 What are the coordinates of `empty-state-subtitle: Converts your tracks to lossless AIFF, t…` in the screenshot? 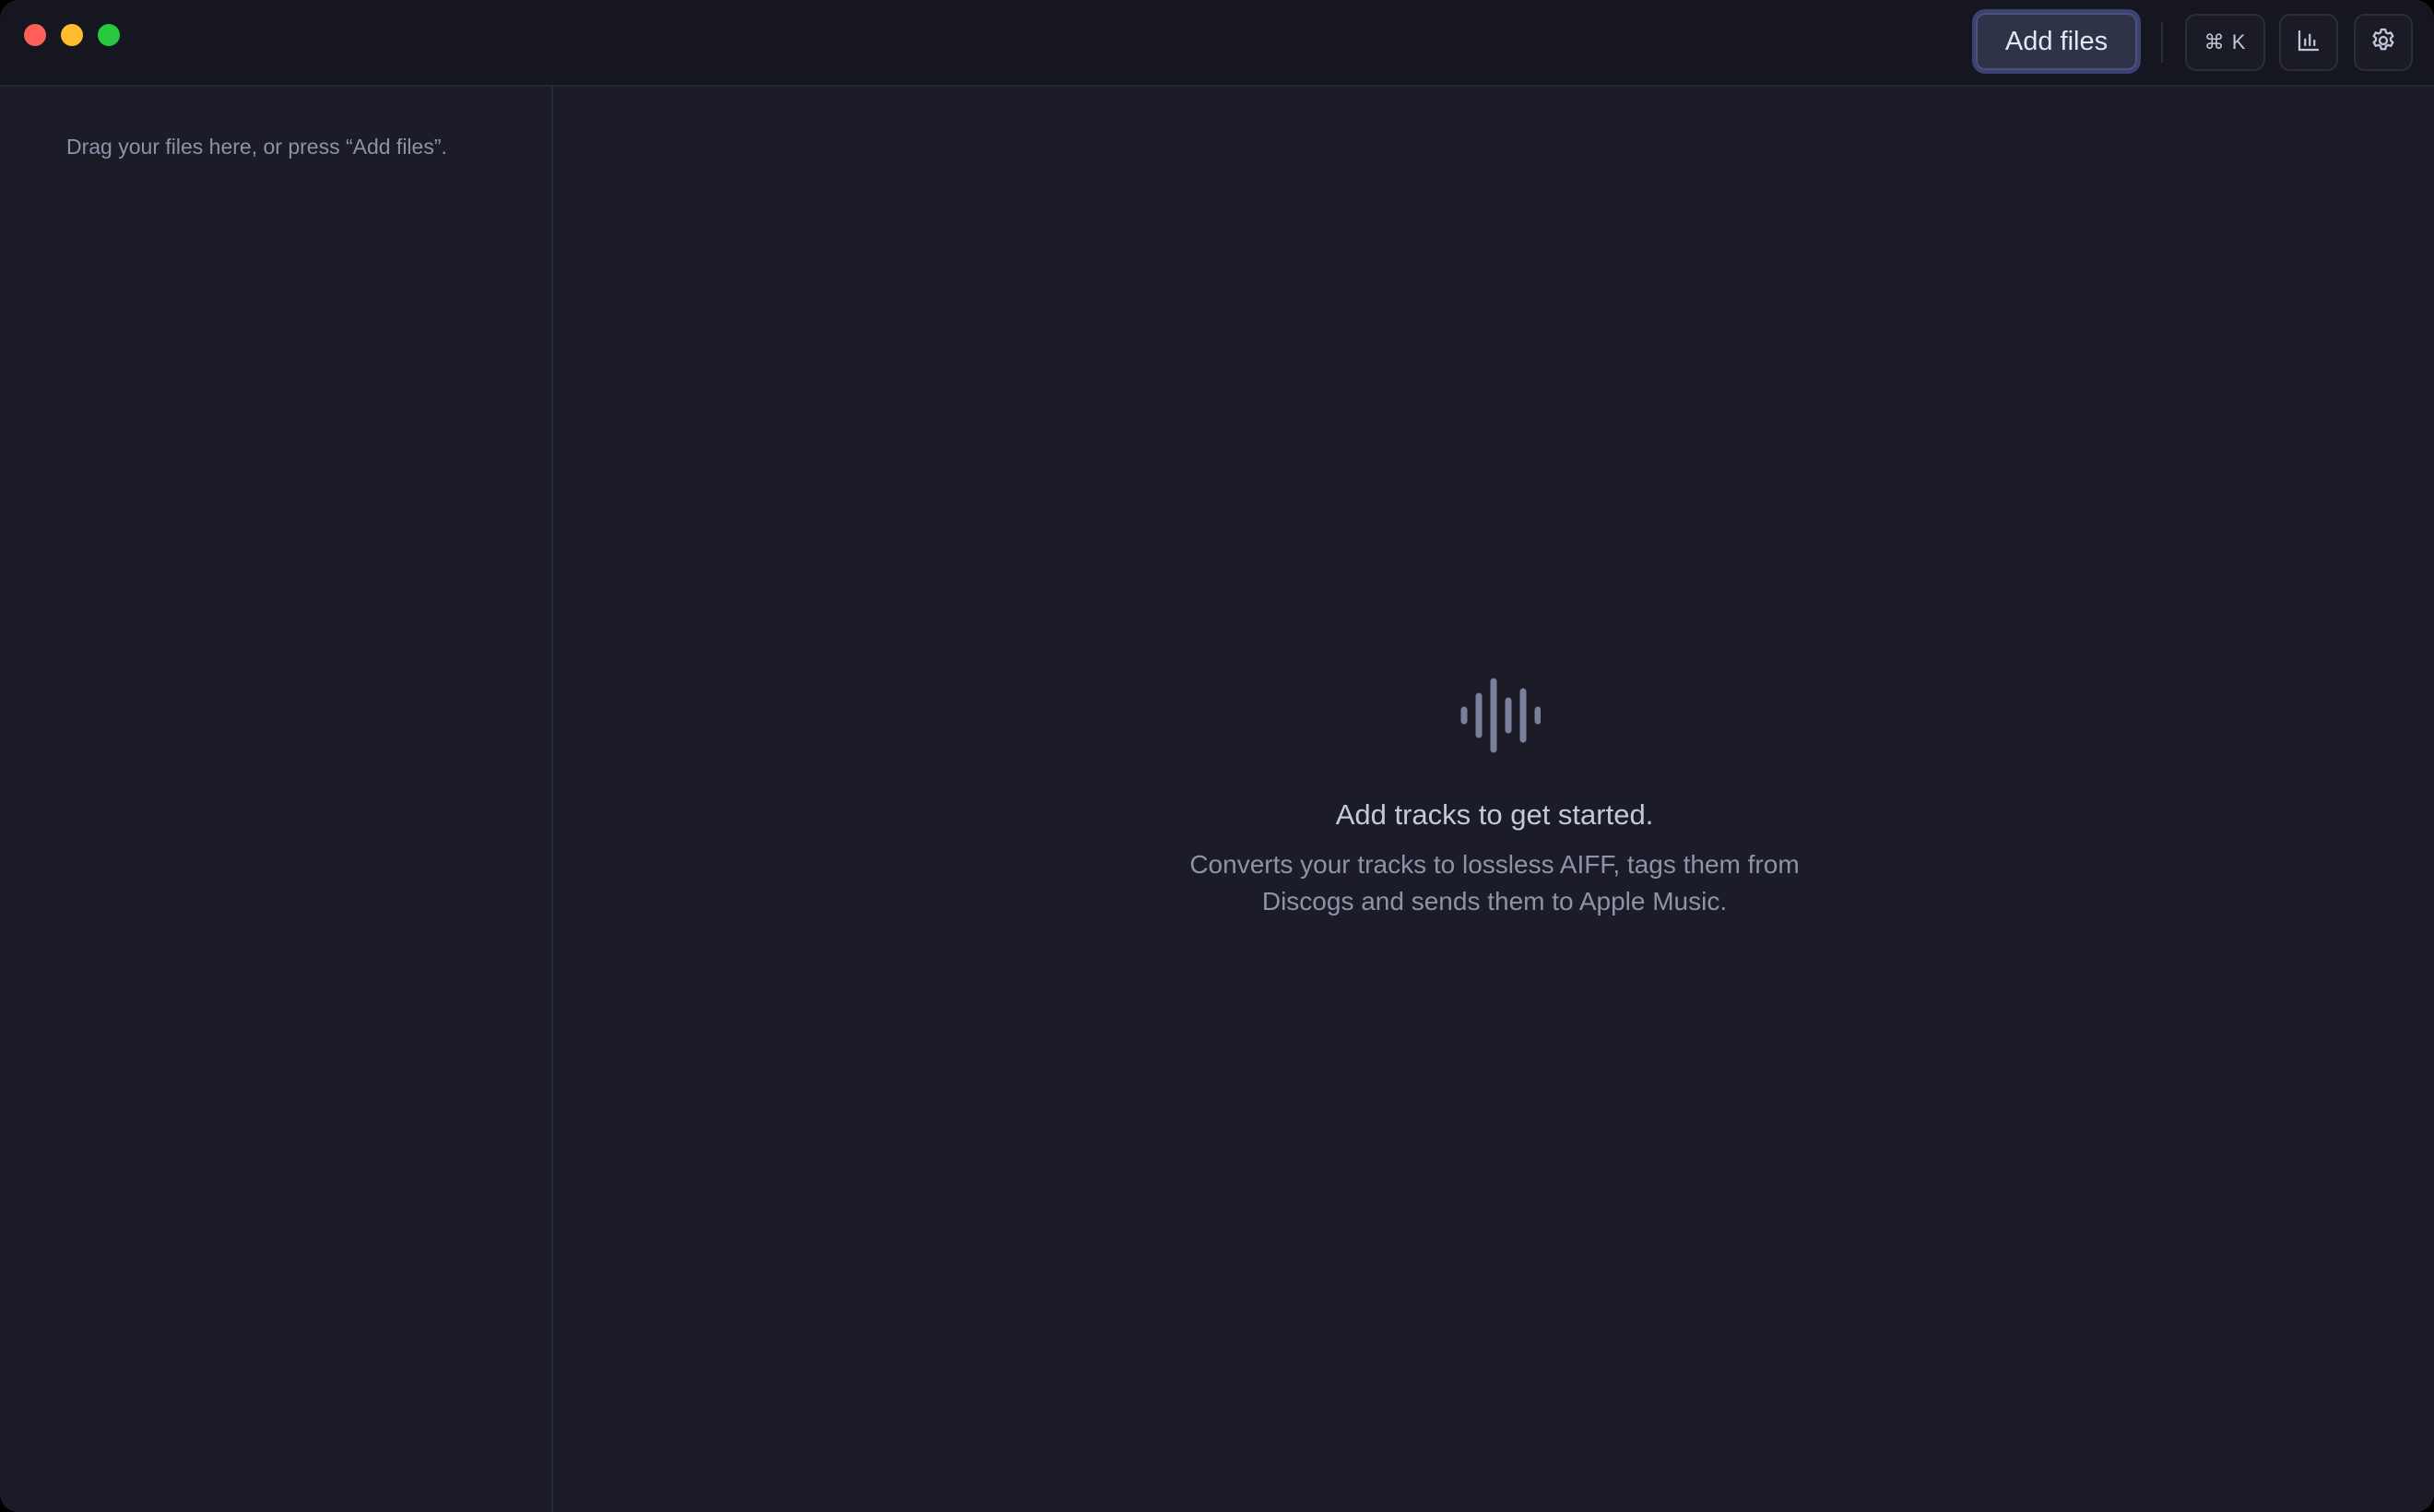 It's located at (1494, 883).